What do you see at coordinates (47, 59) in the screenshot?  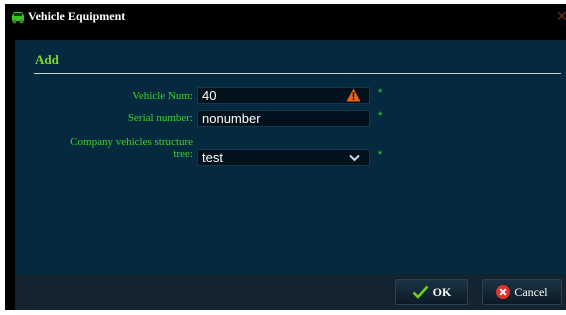 I see `section-title: Add` at bounding box center [47, 59].